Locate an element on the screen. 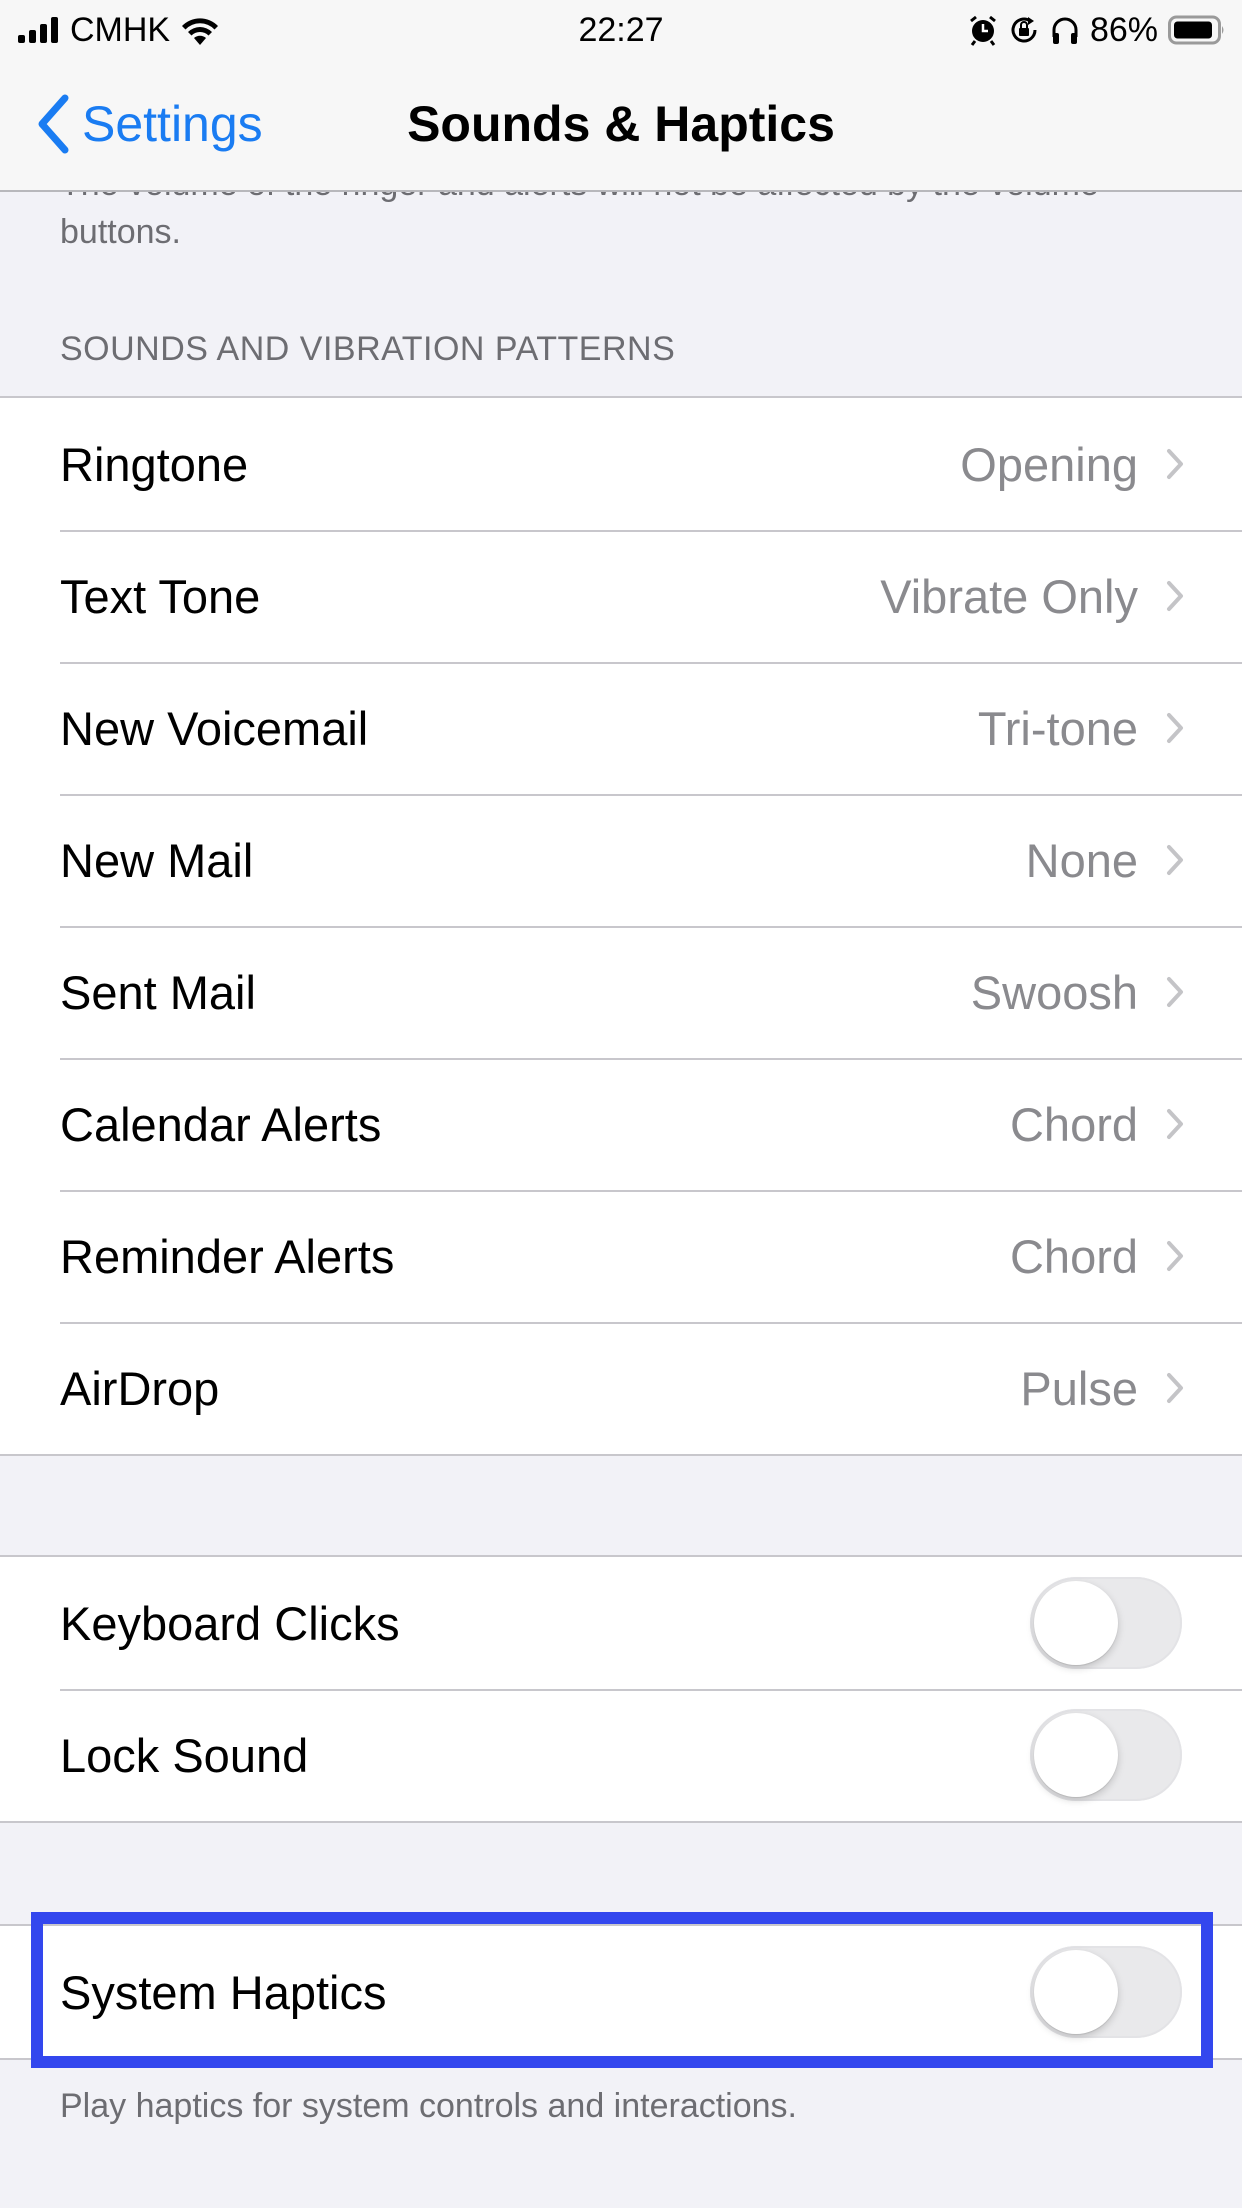 Image resolution: width=1242 pixels, height=2208 pixels. row-keyboard-clicks: Keyboard Clicks is located at coordinates (621, 1623).